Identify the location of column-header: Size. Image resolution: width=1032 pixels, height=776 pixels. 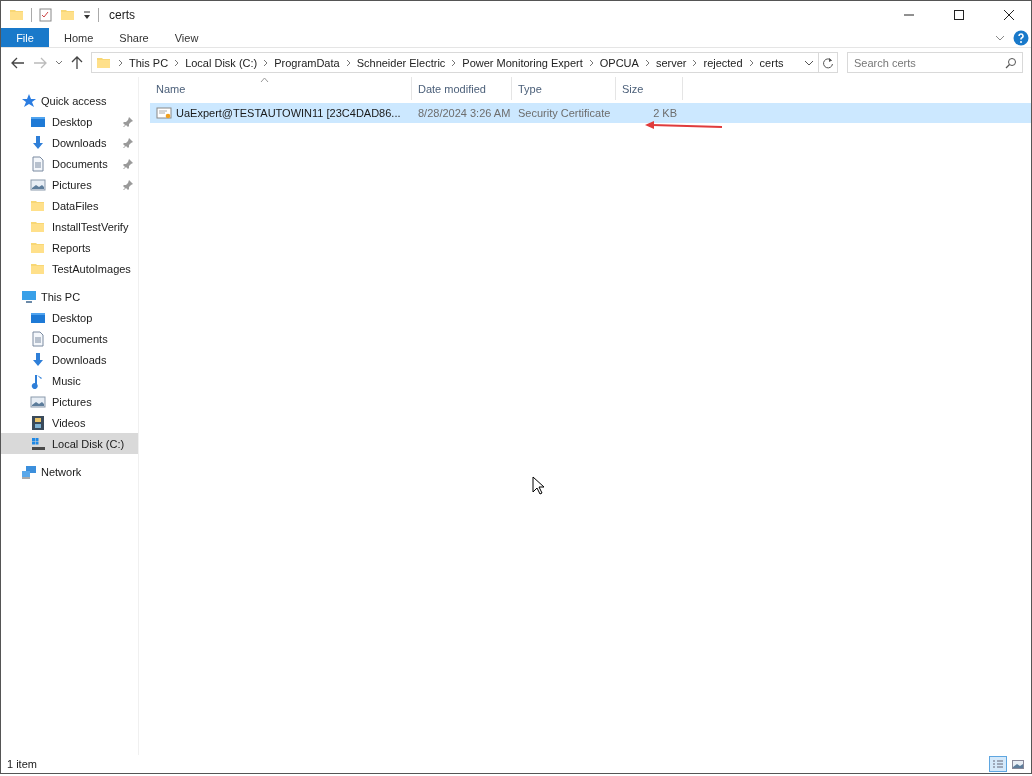
(649, 88).